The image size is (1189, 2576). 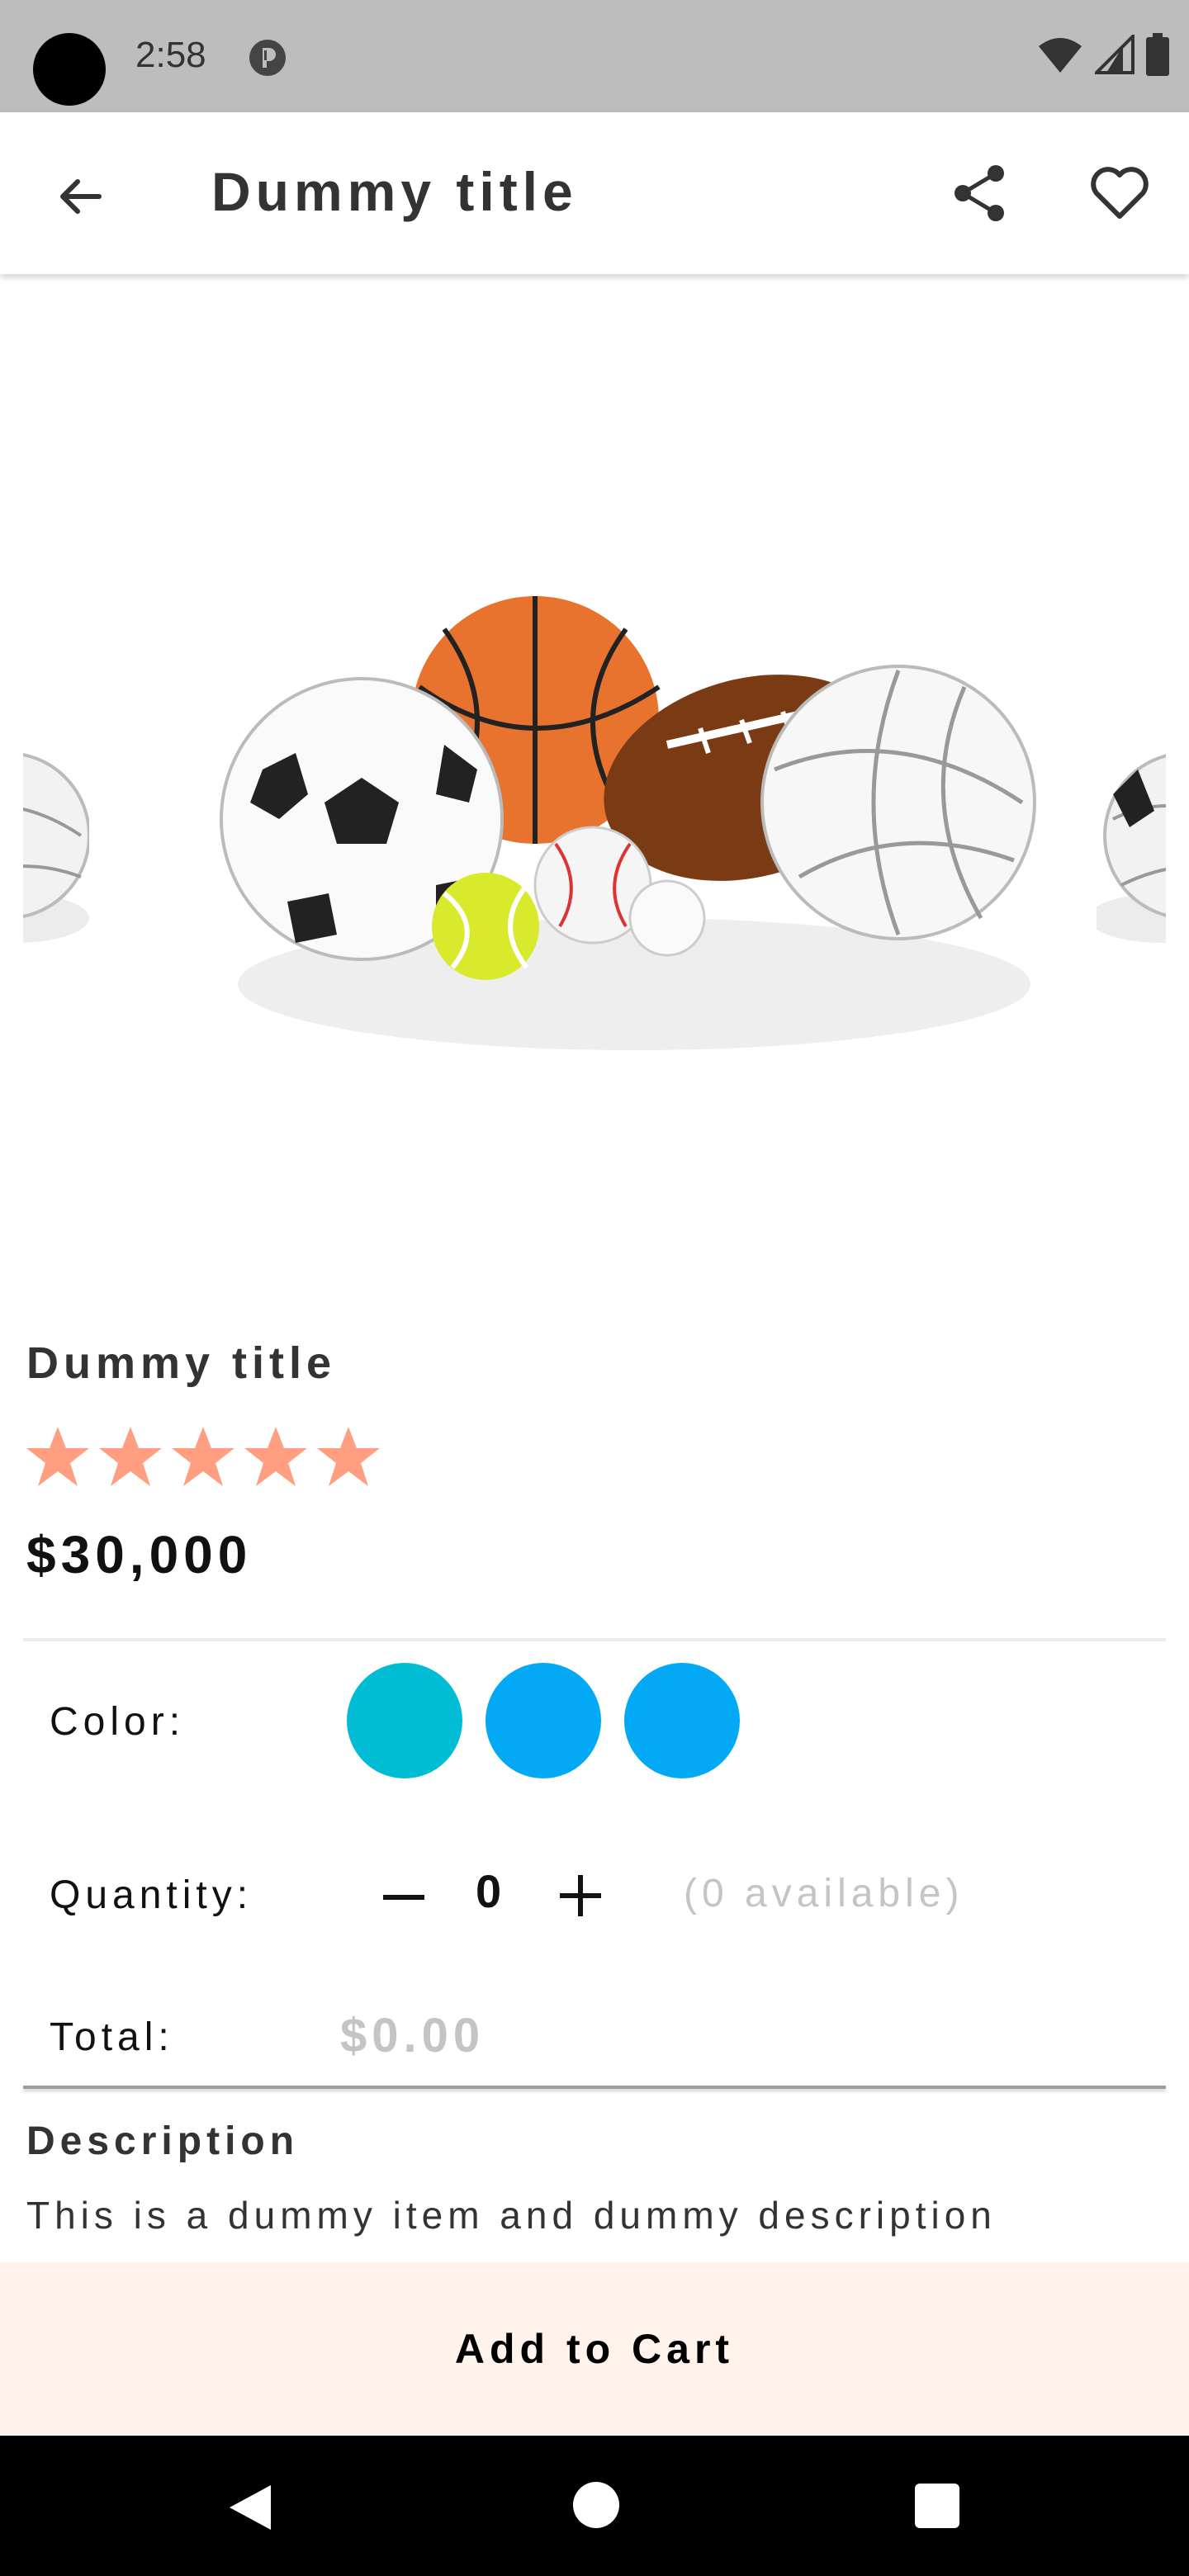 I want to click on add-to-cart-button: Add to Cart, so click(x=594, y=2349).